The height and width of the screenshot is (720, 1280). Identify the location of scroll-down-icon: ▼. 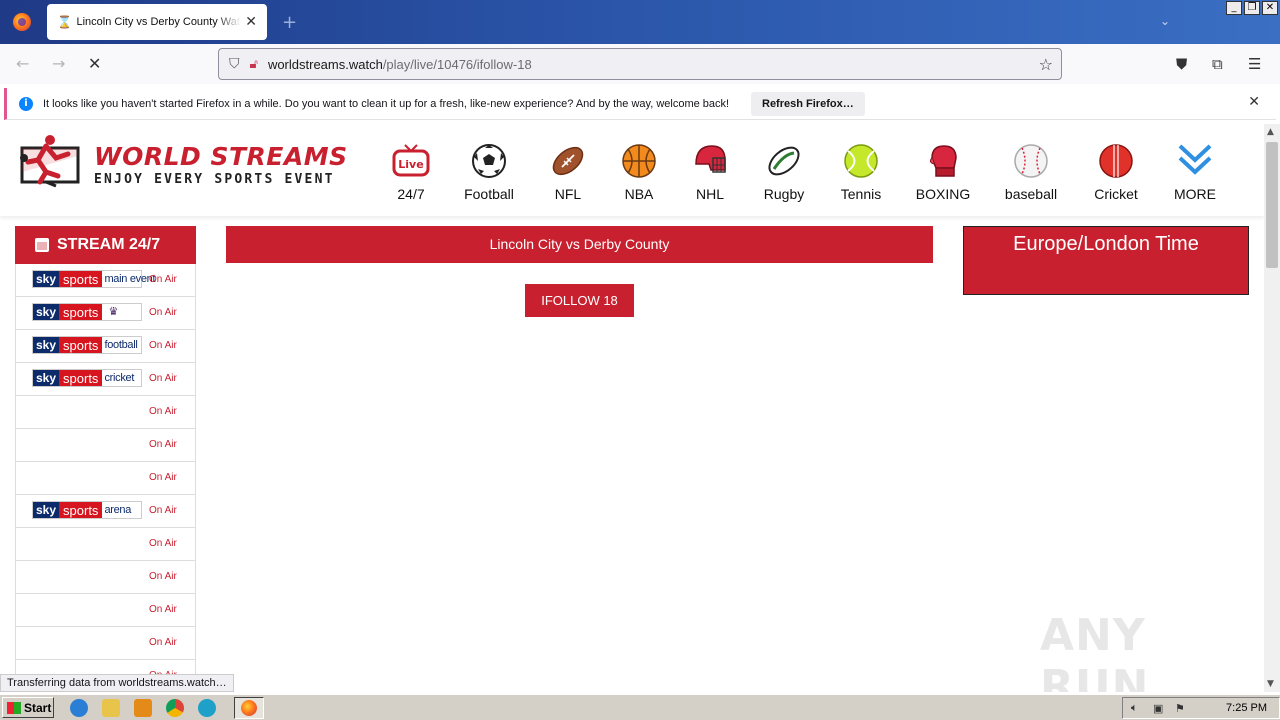
(1270, 684).